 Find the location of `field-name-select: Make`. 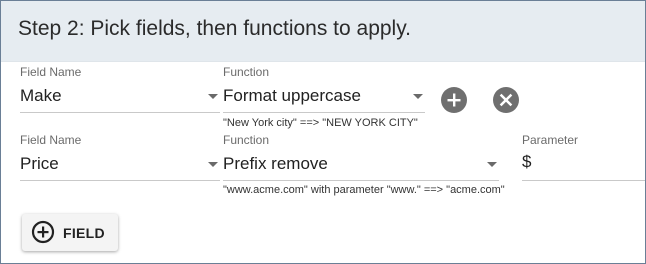

field-name-select: Make is located at coordinates (120, 97).